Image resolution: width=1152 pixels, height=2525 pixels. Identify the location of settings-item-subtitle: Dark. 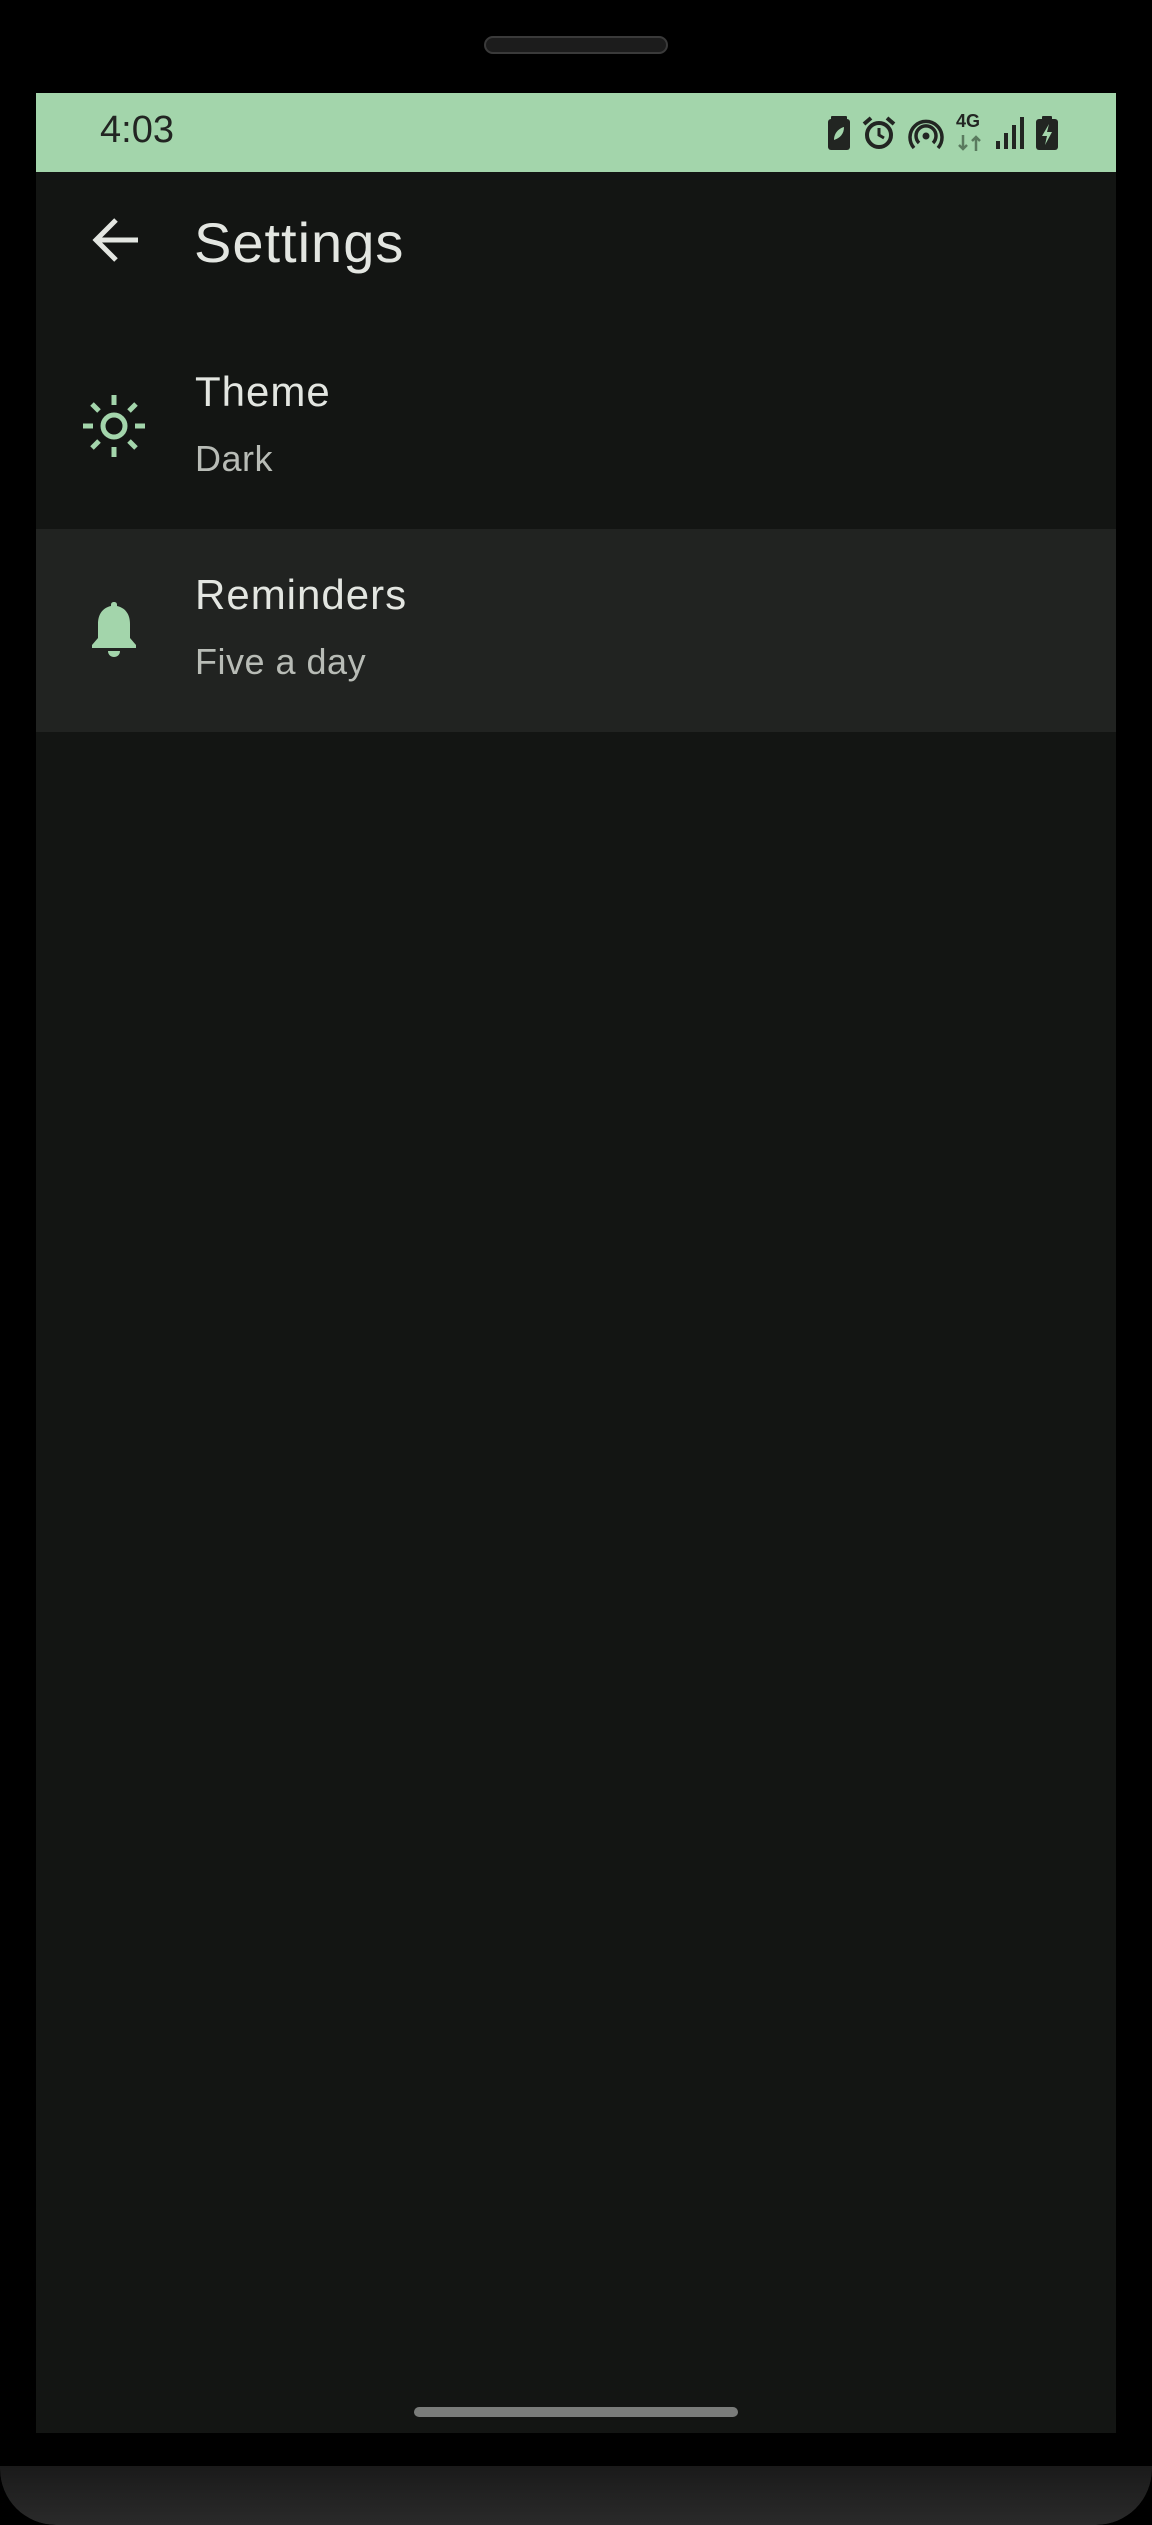
(234, 458).